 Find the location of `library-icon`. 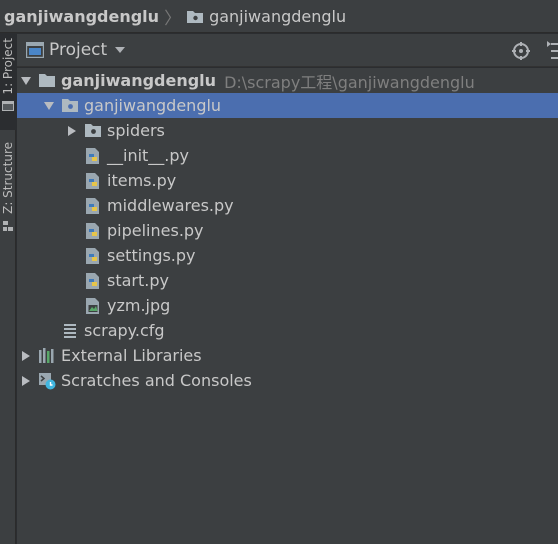

library-icon is located at coordinates (47, 356).